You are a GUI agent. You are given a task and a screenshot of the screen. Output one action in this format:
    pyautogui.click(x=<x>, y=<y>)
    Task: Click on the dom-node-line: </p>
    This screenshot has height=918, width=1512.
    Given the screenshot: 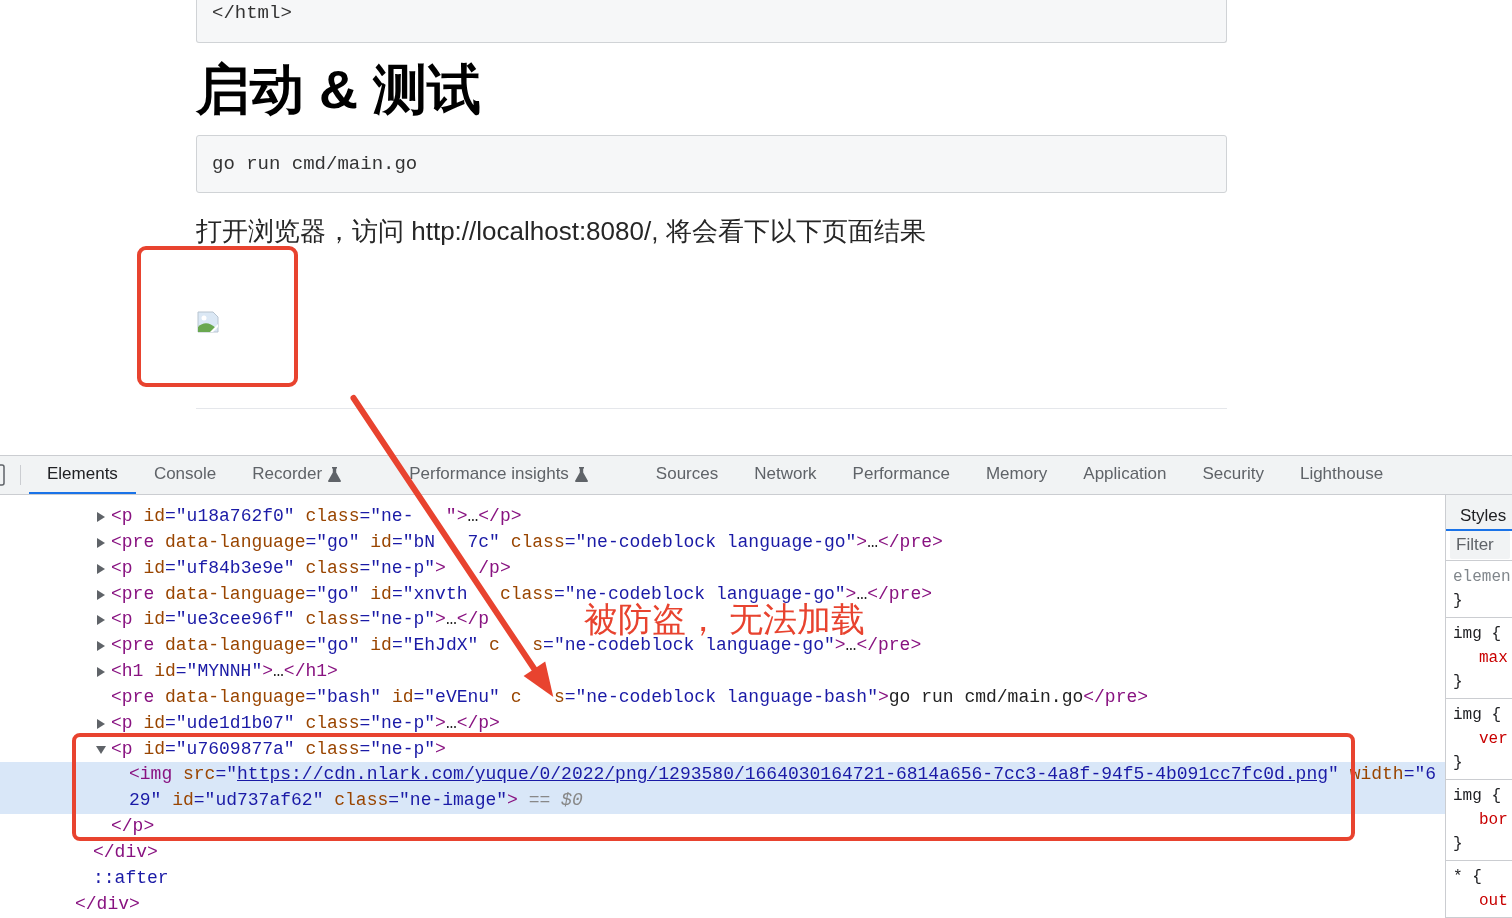 What is the action you would take?
    pyautogui.click(x=133, y=826)
    